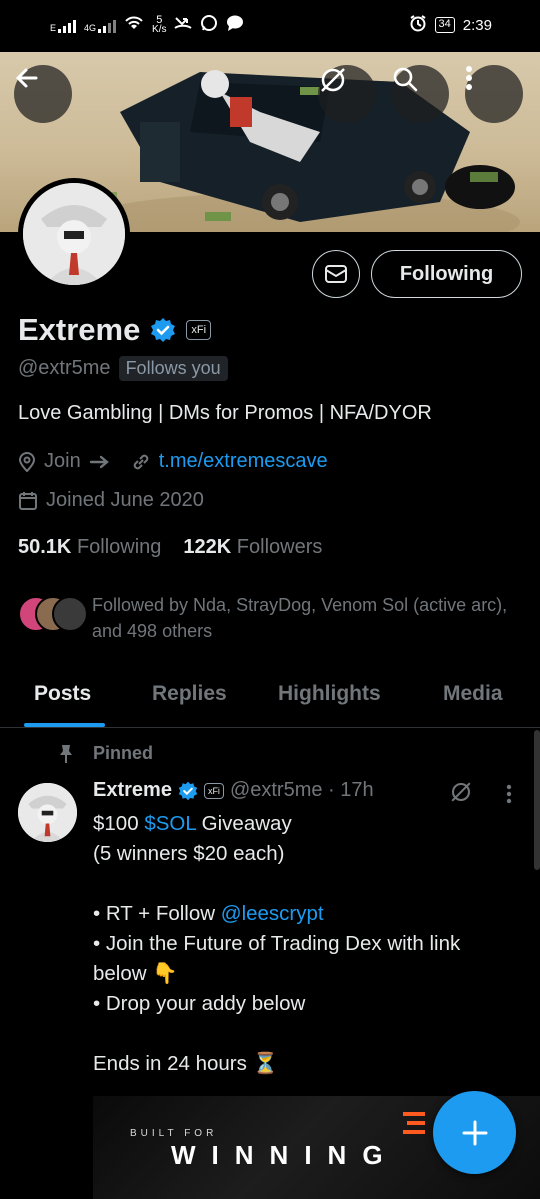 This screenshot has height=1199, width=540. Describe the element at coordinates (173, 368) in the screenshot. I see `follows-you-badge: Follows you` at that location.